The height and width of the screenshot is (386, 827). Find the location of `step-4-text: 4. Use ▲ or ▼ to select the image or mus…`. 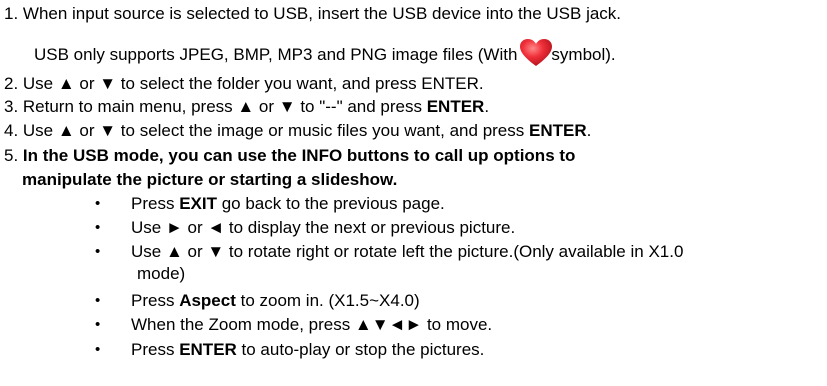

step-4-text: 4. Use ▲ or ▼ to select the image or mus… is located at coordinates (266, 130).